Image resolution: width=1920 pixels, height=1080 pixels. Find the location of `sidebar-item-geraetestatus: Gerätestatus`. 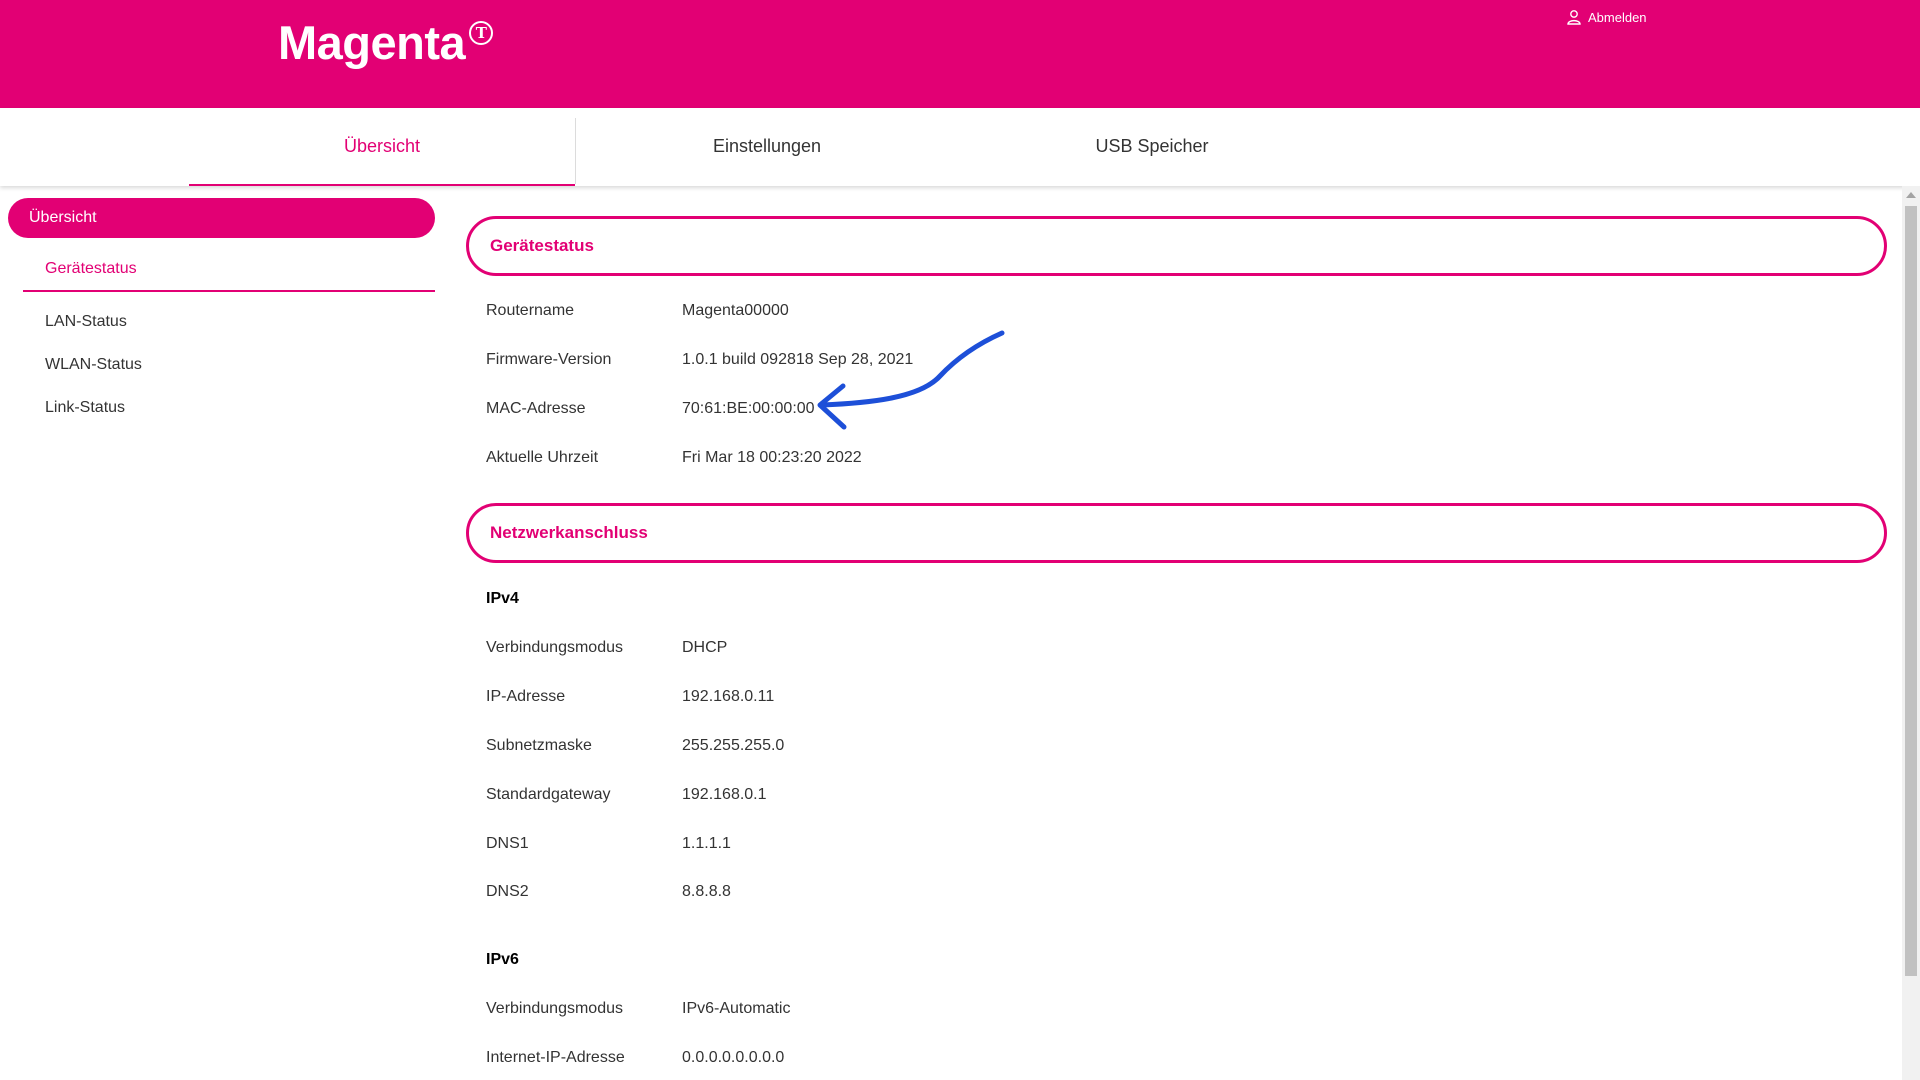

sidebar-item-geraetestatus: Gerätestatus is located at coordinates (91, 269).